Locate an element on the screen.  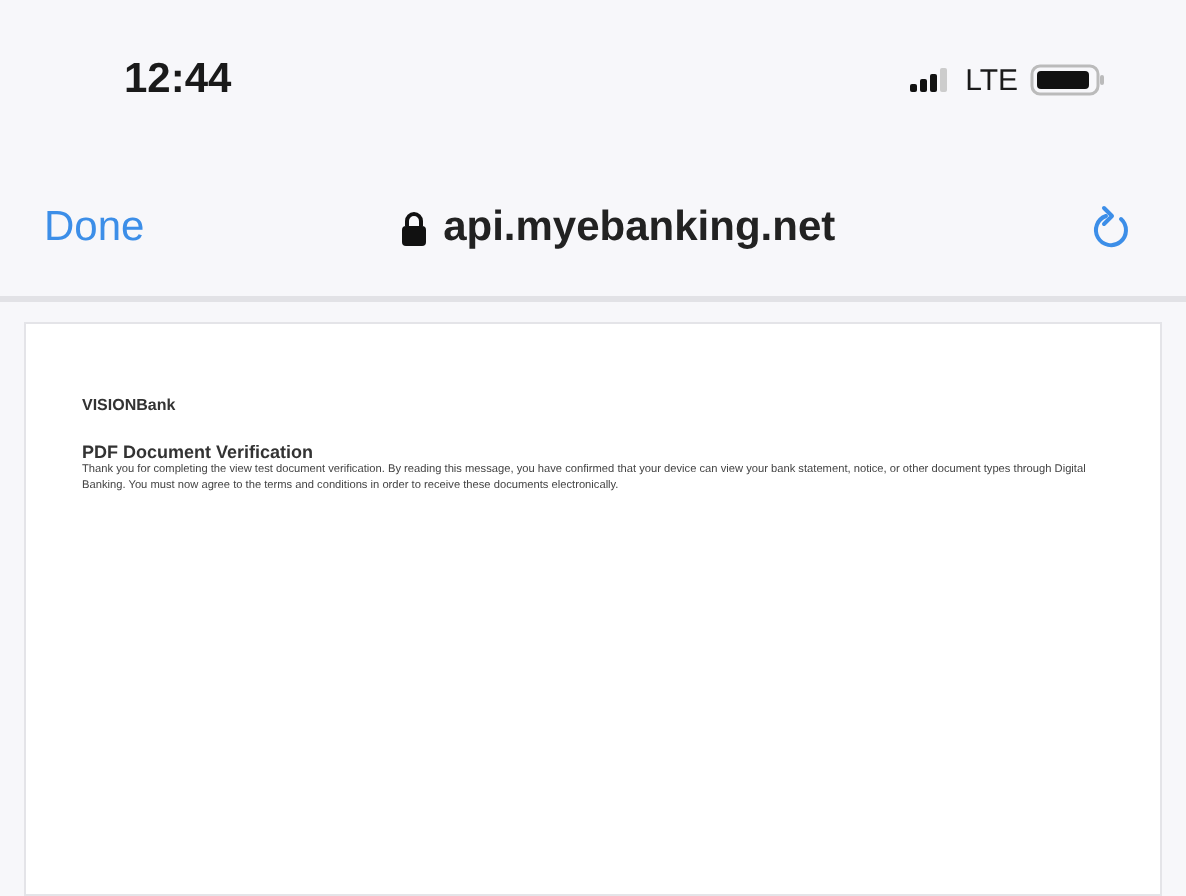
page-url: api.myebanking.net is located at coordinates (639, 228).